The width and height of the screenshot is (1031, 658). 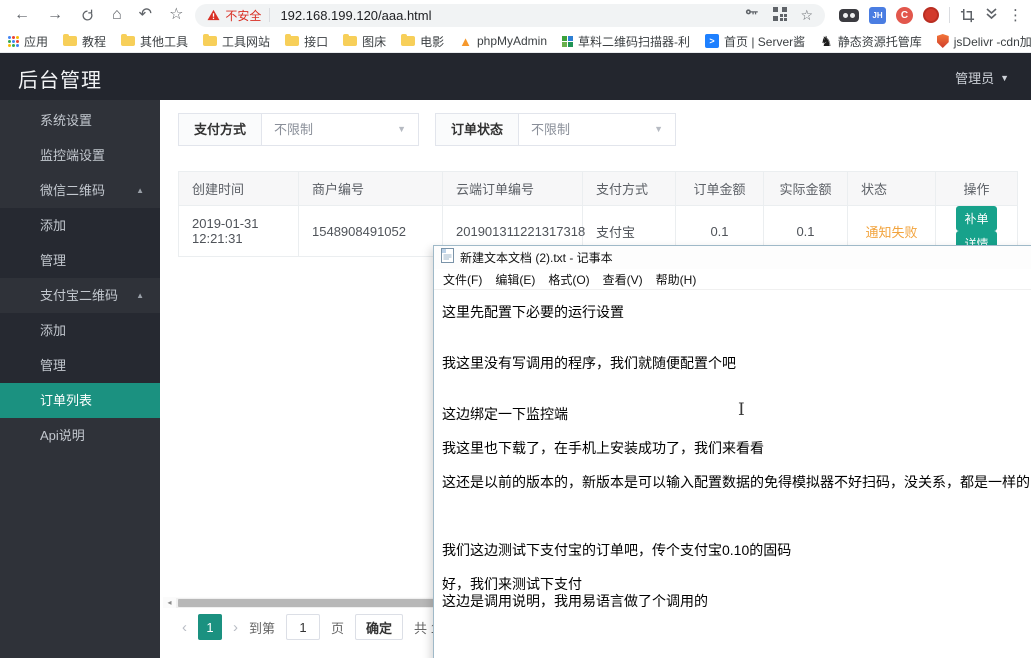 I want to click on scroll-left-arrow-icon: ◂, so click(x=169, y=602).